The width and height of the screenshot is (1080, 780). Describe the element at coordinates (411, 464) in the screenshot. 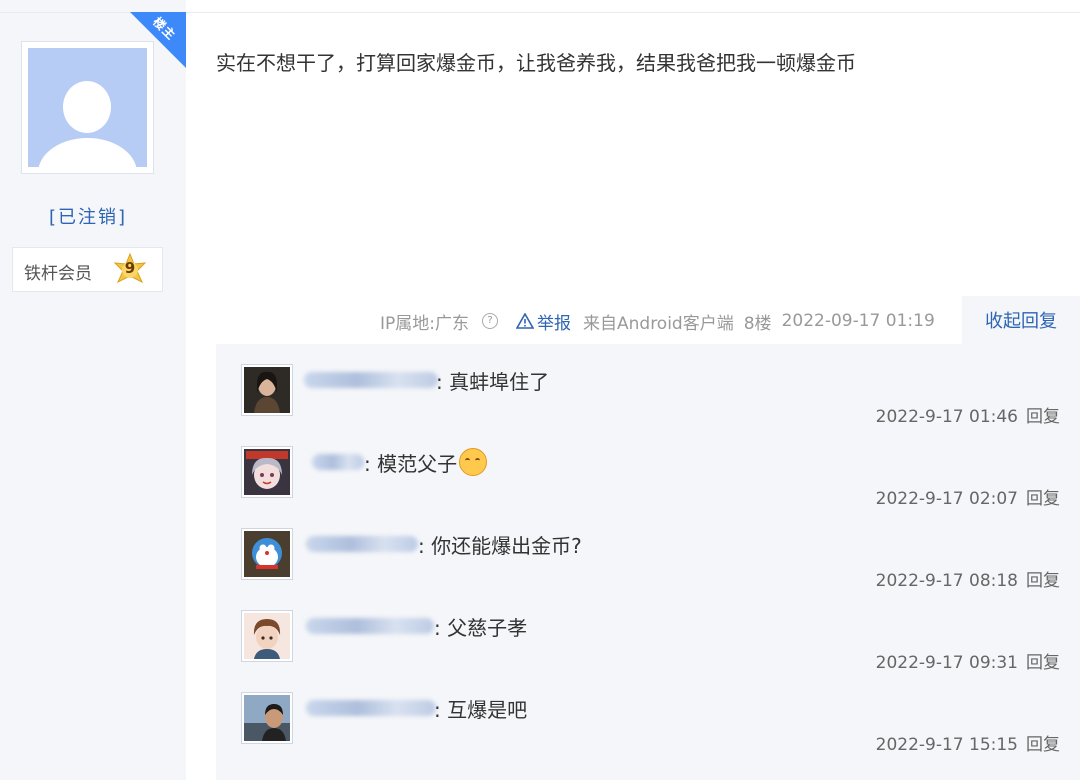

I see `reply-text: : 模范父子` at that location.